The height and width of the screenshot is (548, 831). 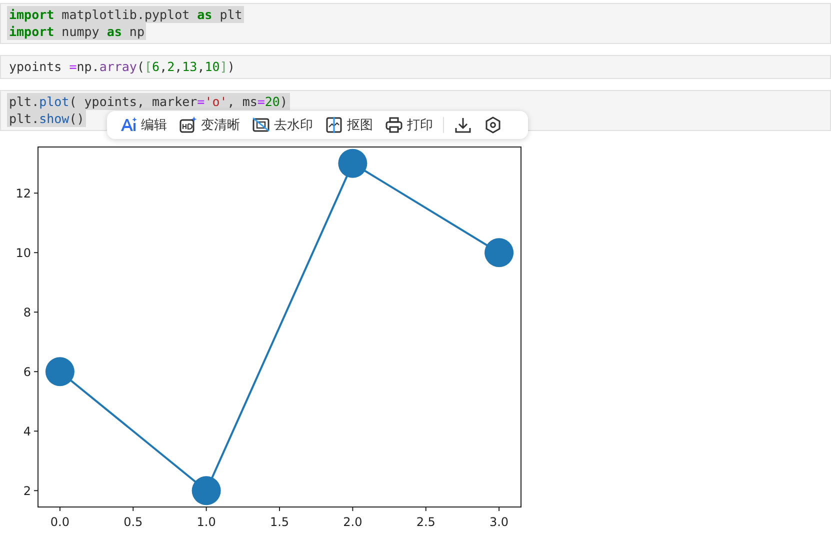 I want to click on x-tick-label: 3.0, so click(x=499, y=522).